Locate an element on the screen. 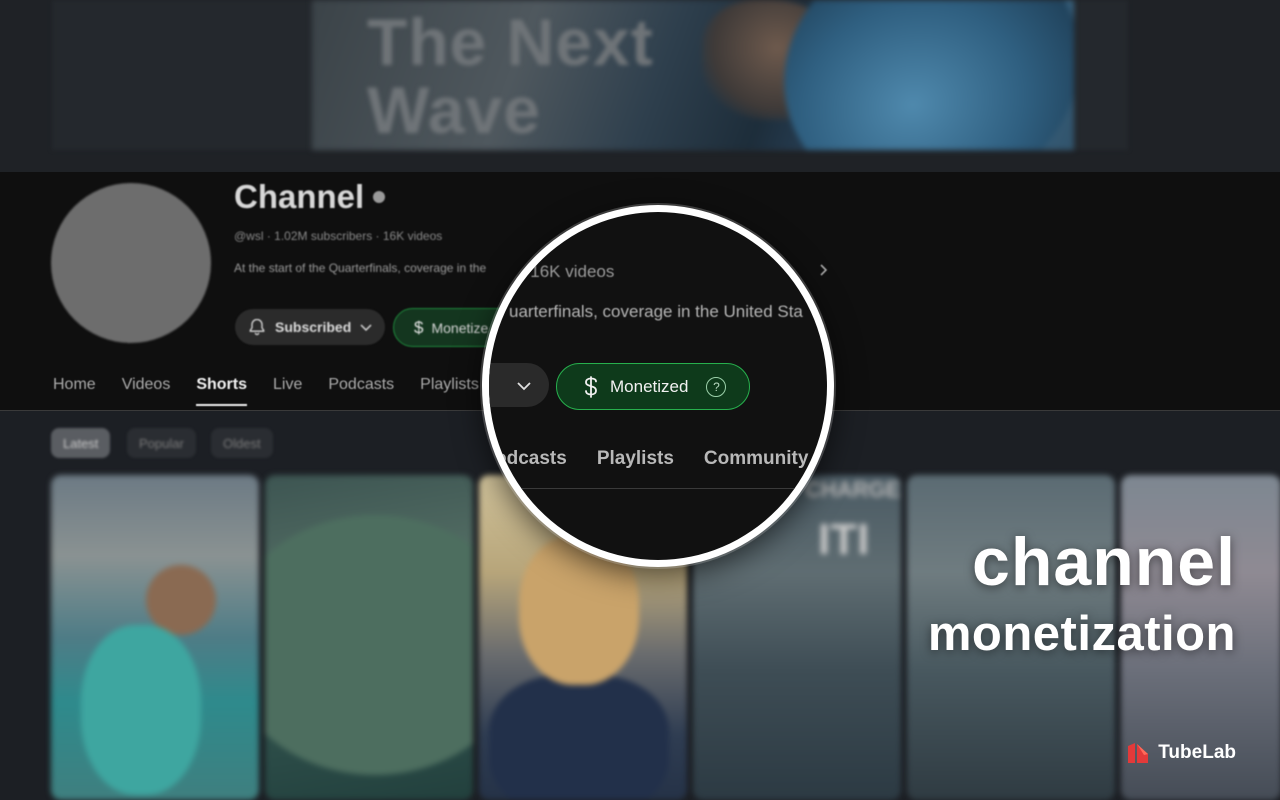 Image resolution: width=1280 pixels, height=800 pixels. channel-meta: @wsl · 1.02M subscribers · 16K videos is located at coordinates (338, 236).